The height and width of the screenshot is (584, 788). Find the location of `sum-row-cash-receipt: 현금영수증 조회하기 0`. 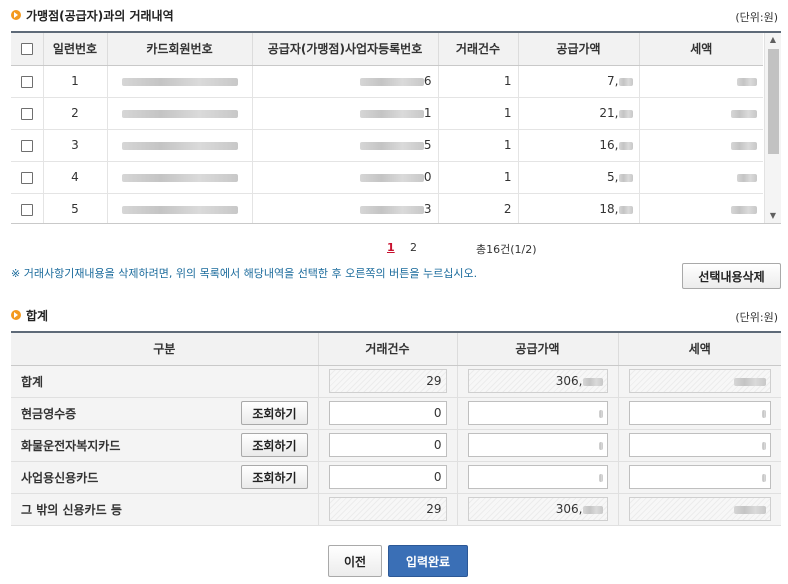

sum-row-cash-receipt: 현금영수증 조회하기 0 is located at coordinates (396, 413).